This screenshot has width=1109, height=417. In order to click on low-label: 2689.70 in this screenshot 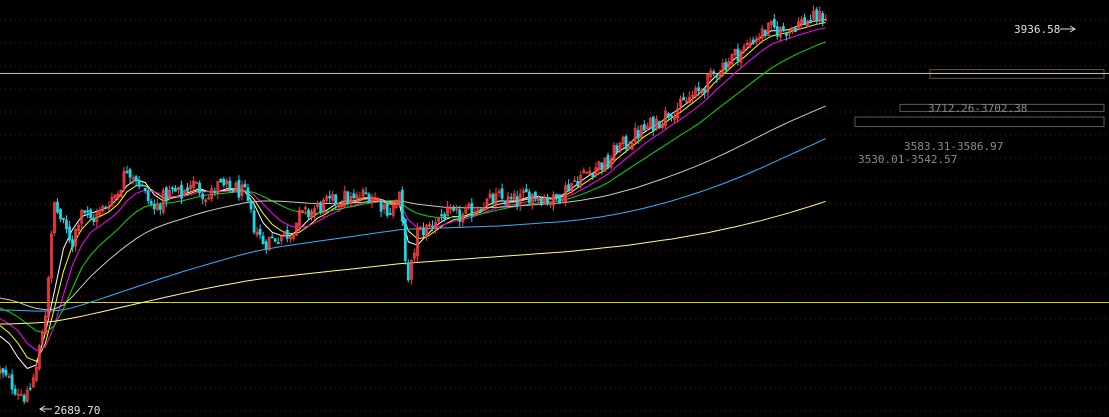, I will do `click(77, 410)`.